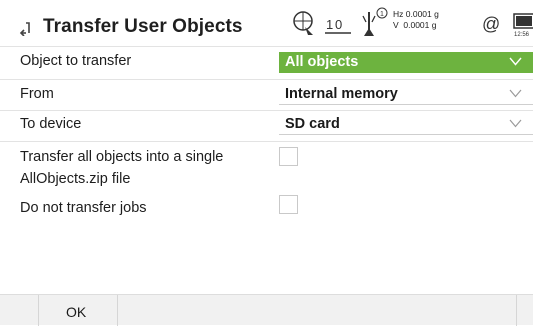 The image size is (533, 326). I want to click on page-title: Transfer User Objects, so click(143, 26).